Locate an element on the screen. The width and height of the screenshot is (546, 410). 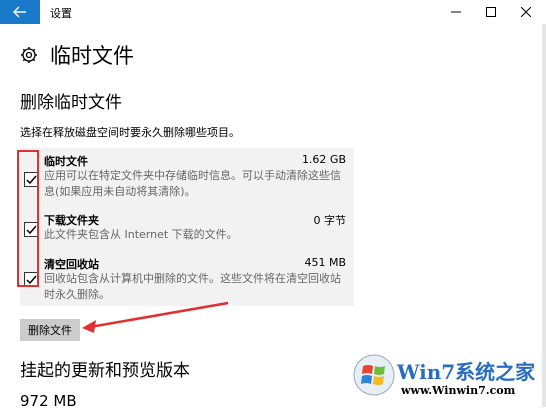
minimize-icon is located at coordinates (456, 12).